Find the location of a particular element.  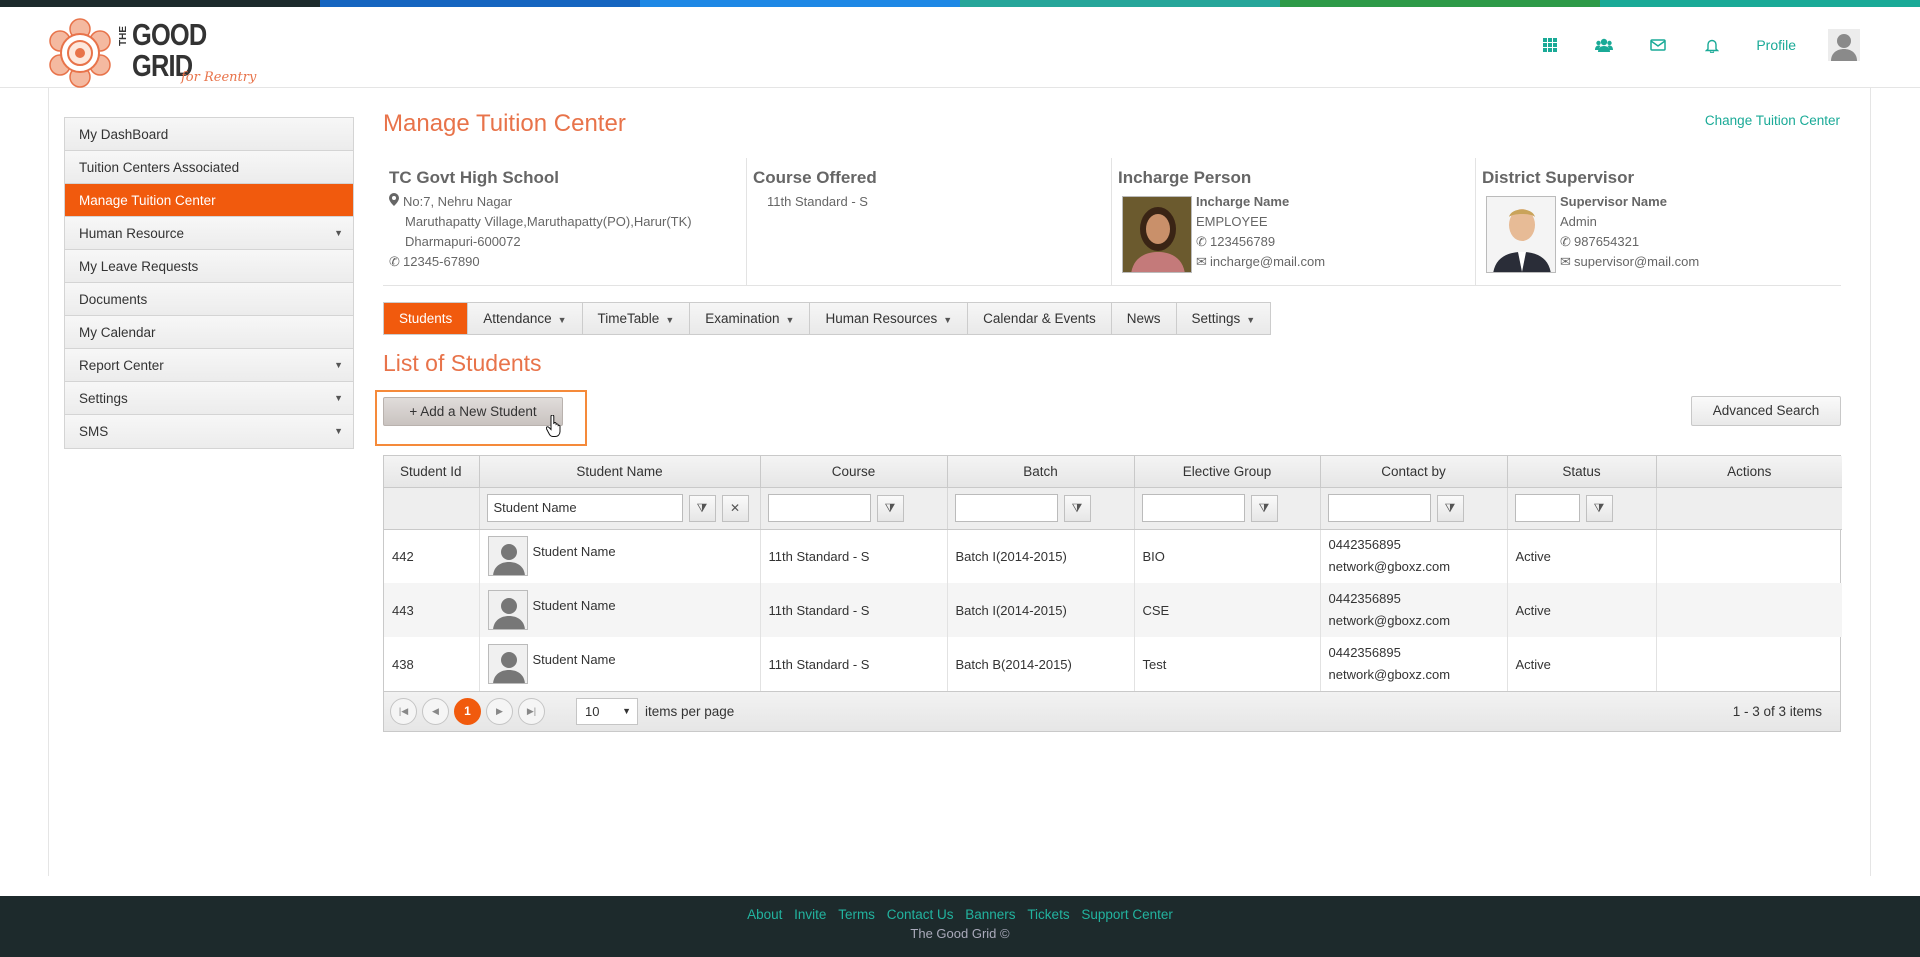

col-header-elective-group: Elective Group is located at coordinates (1227, 472).